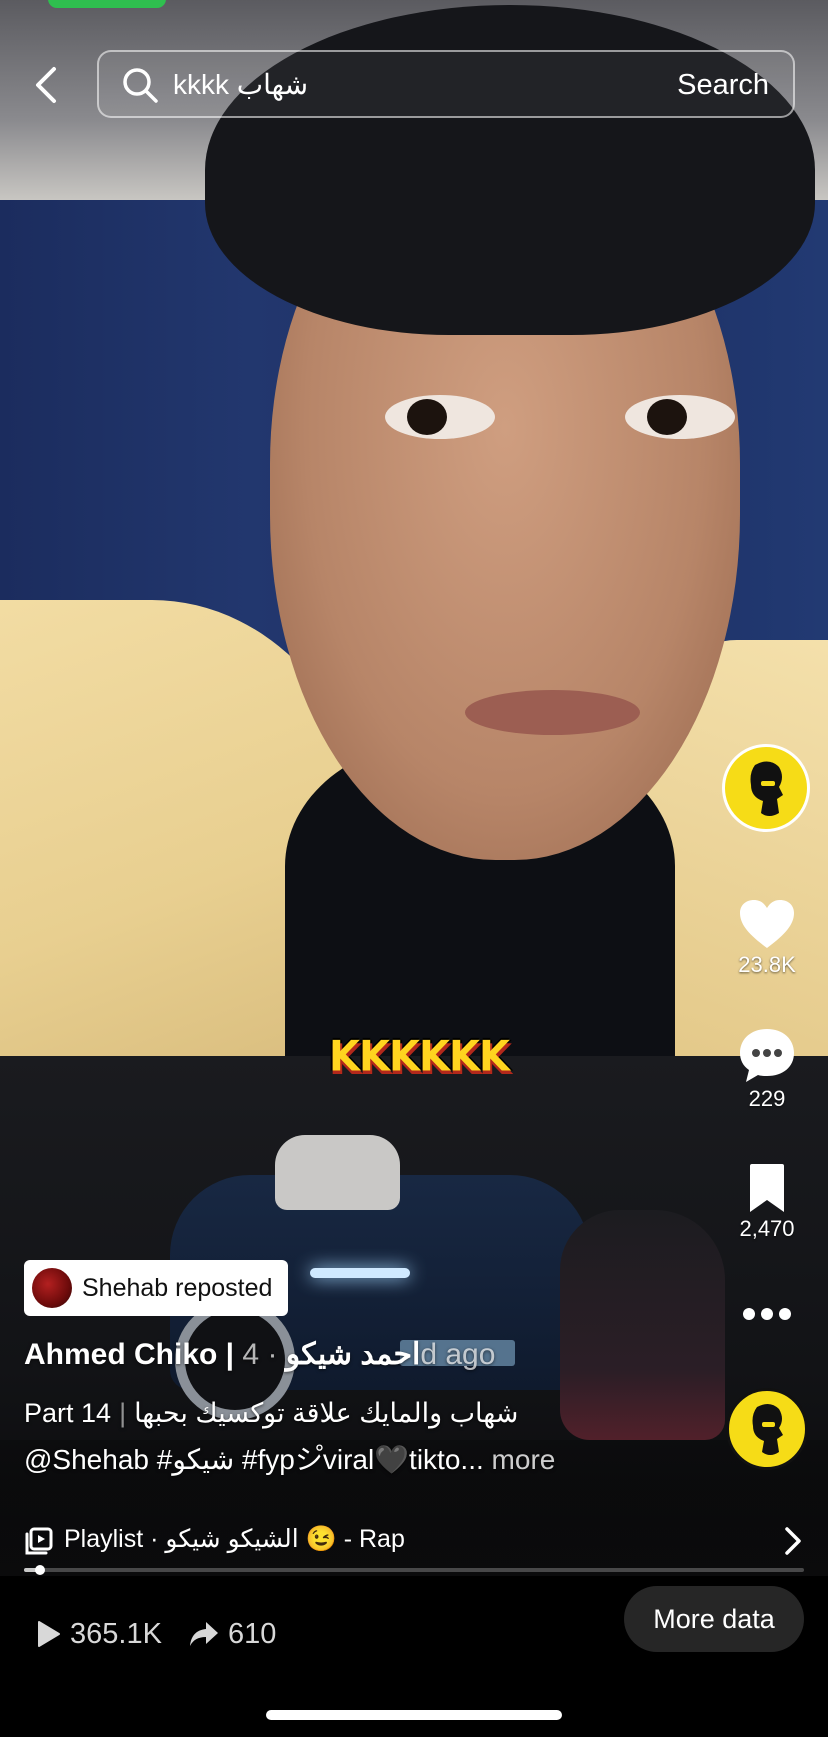  I want to click on save-button: 2,470, so click(767, 1202).